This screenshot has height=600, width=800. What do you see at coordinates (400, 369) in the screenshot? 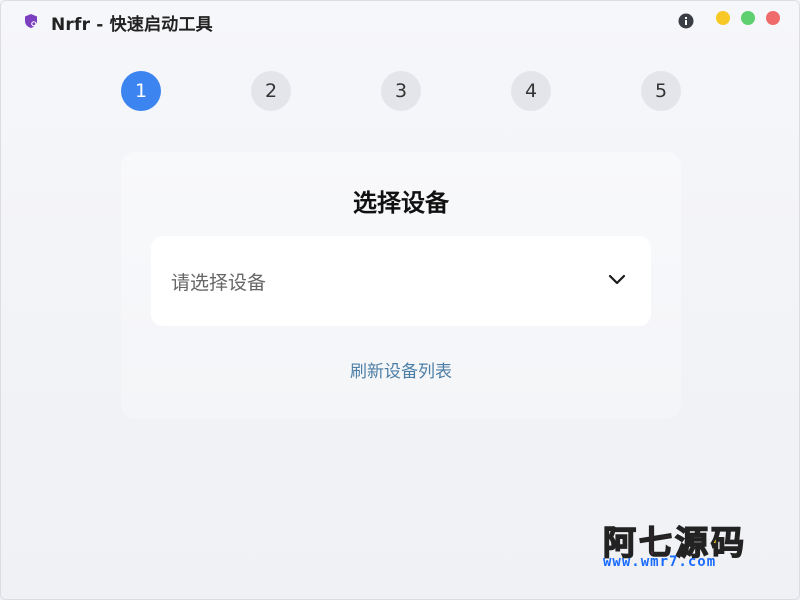
I see `refresh-devices-link: 刷新设备列表` at bounding box center [400, 369].